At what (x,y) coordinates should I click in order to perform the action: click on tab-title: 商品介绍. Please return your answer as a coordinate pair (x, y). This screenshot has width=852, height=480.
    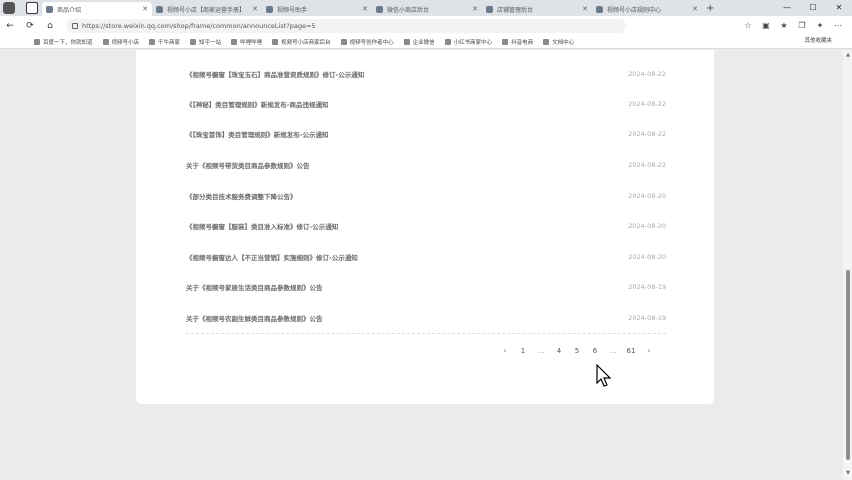
    Looking at the image, I should click on (69, 10).